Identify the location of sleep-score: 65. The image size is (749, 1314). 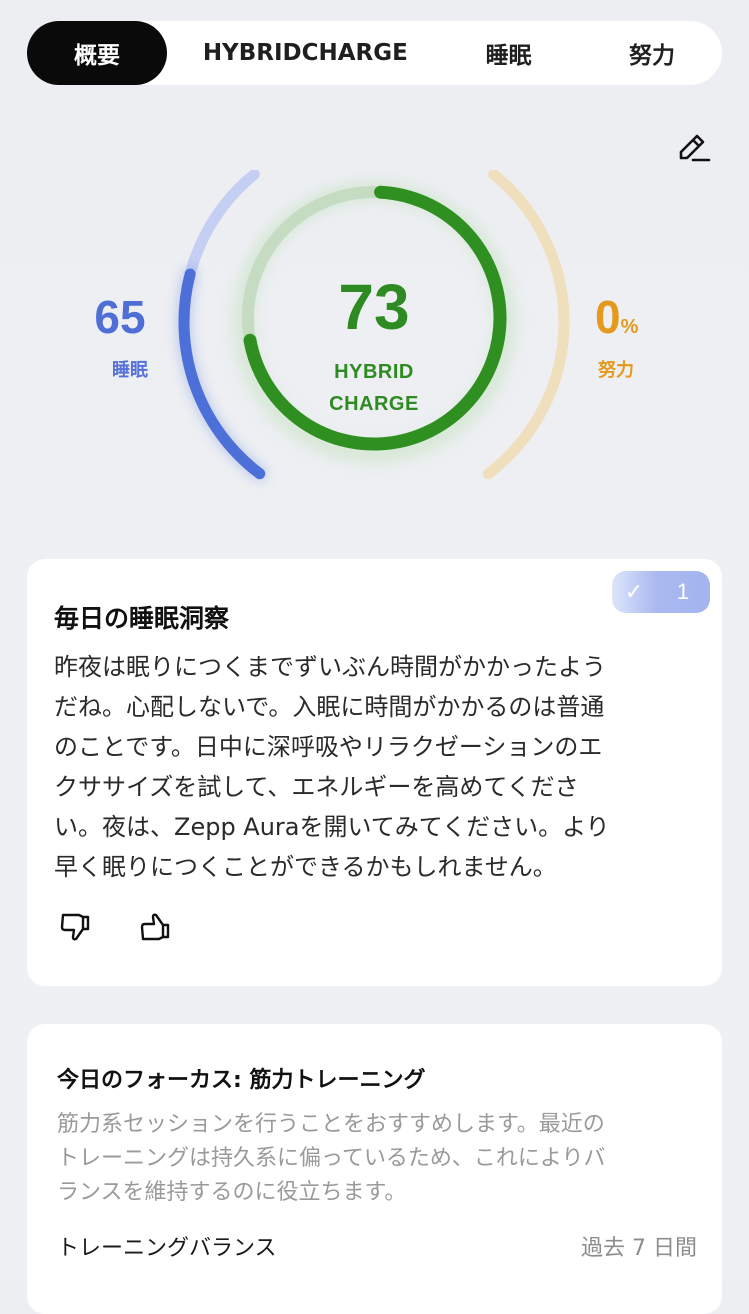
(120, 317).